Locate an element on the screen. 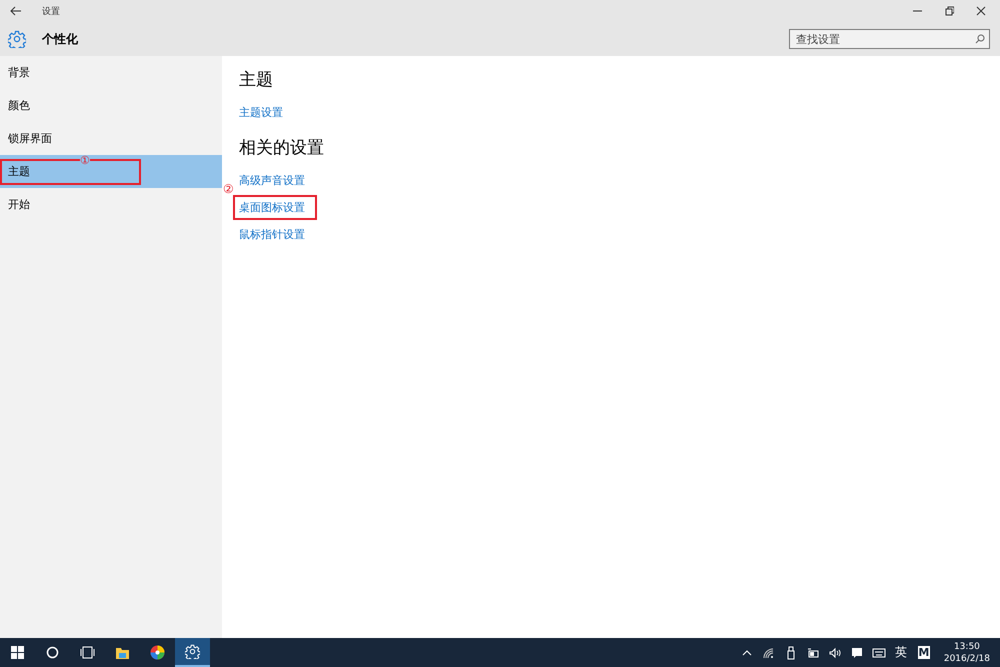  task-view-icon is located at coordinates (87, 652).